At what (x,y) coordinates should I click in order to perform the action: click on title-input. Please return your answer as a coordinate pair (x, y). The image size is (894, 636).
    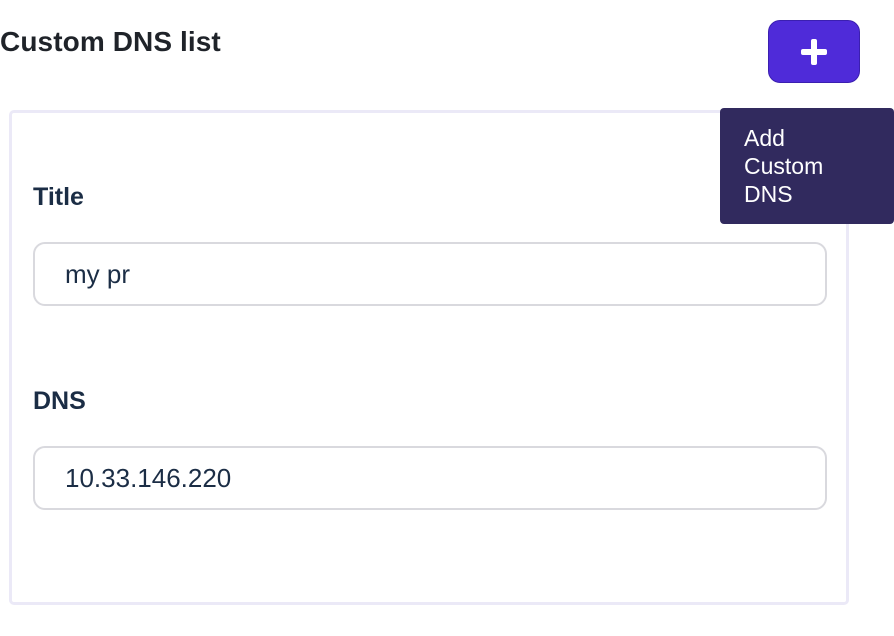
    Looking at the image, I should click on (430, 274).